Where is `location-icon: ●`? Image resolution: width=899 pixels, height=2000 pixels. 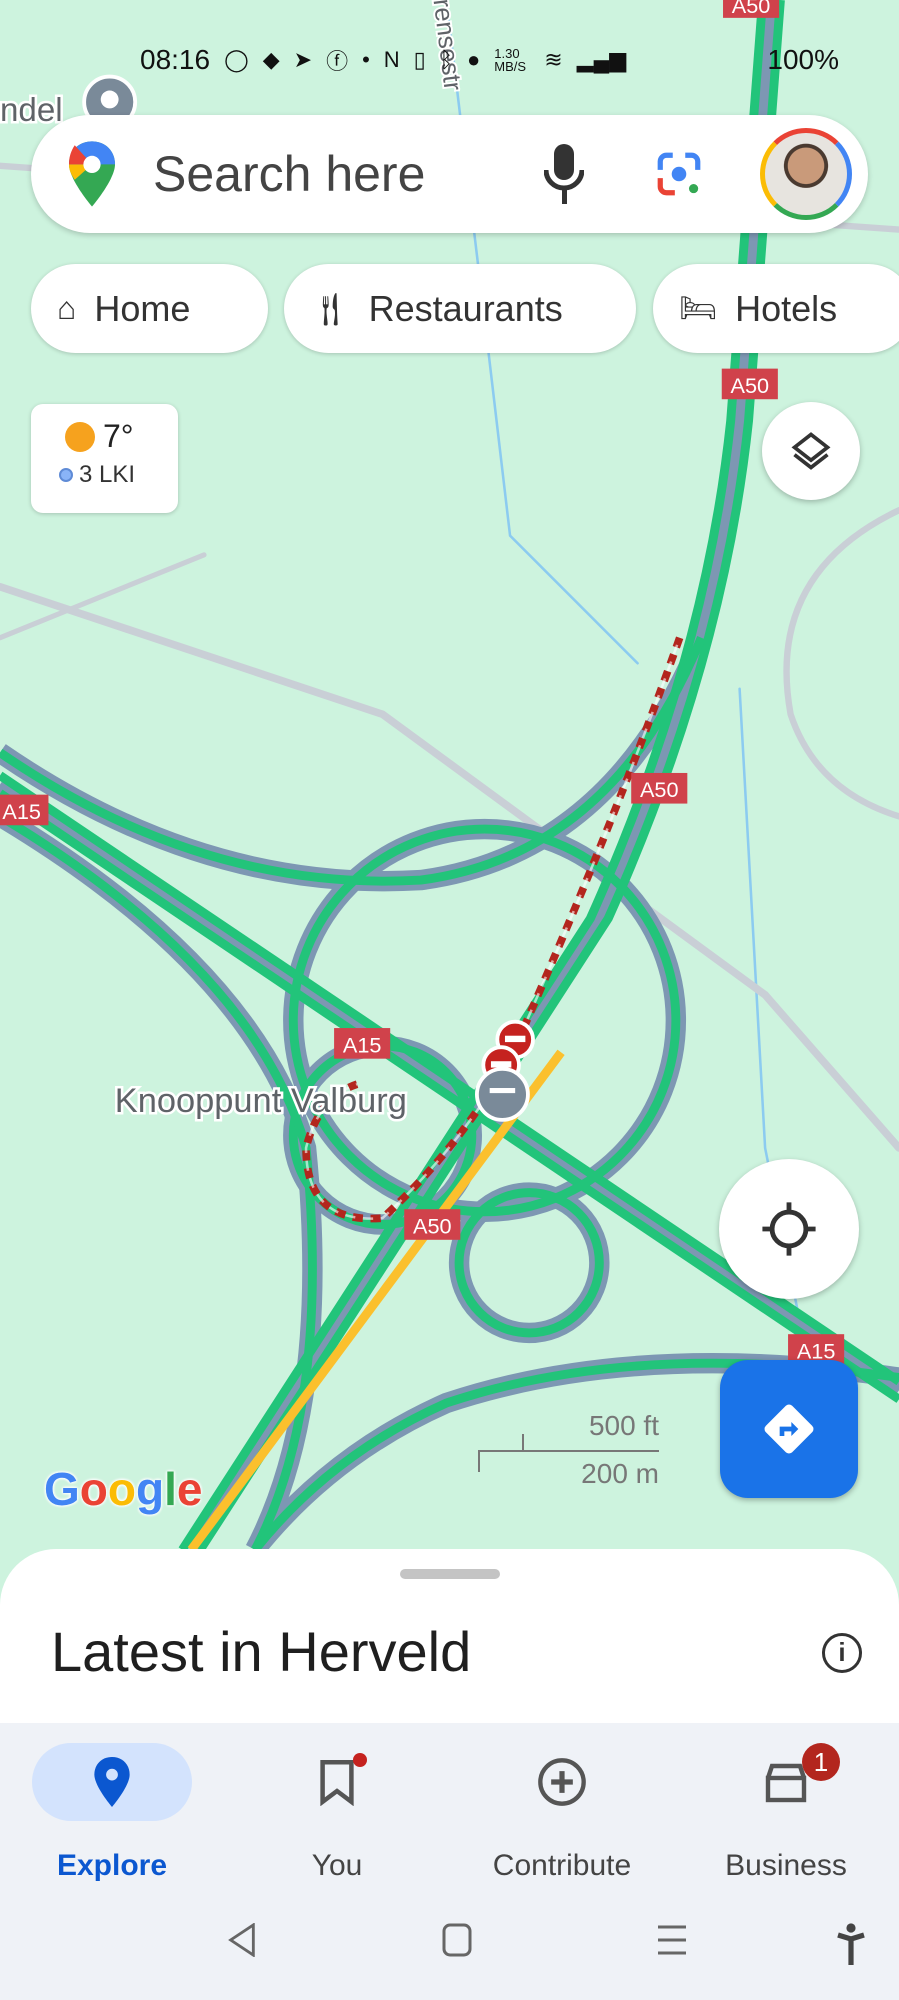 location-icon: ● is located at coordinates (473, 59).